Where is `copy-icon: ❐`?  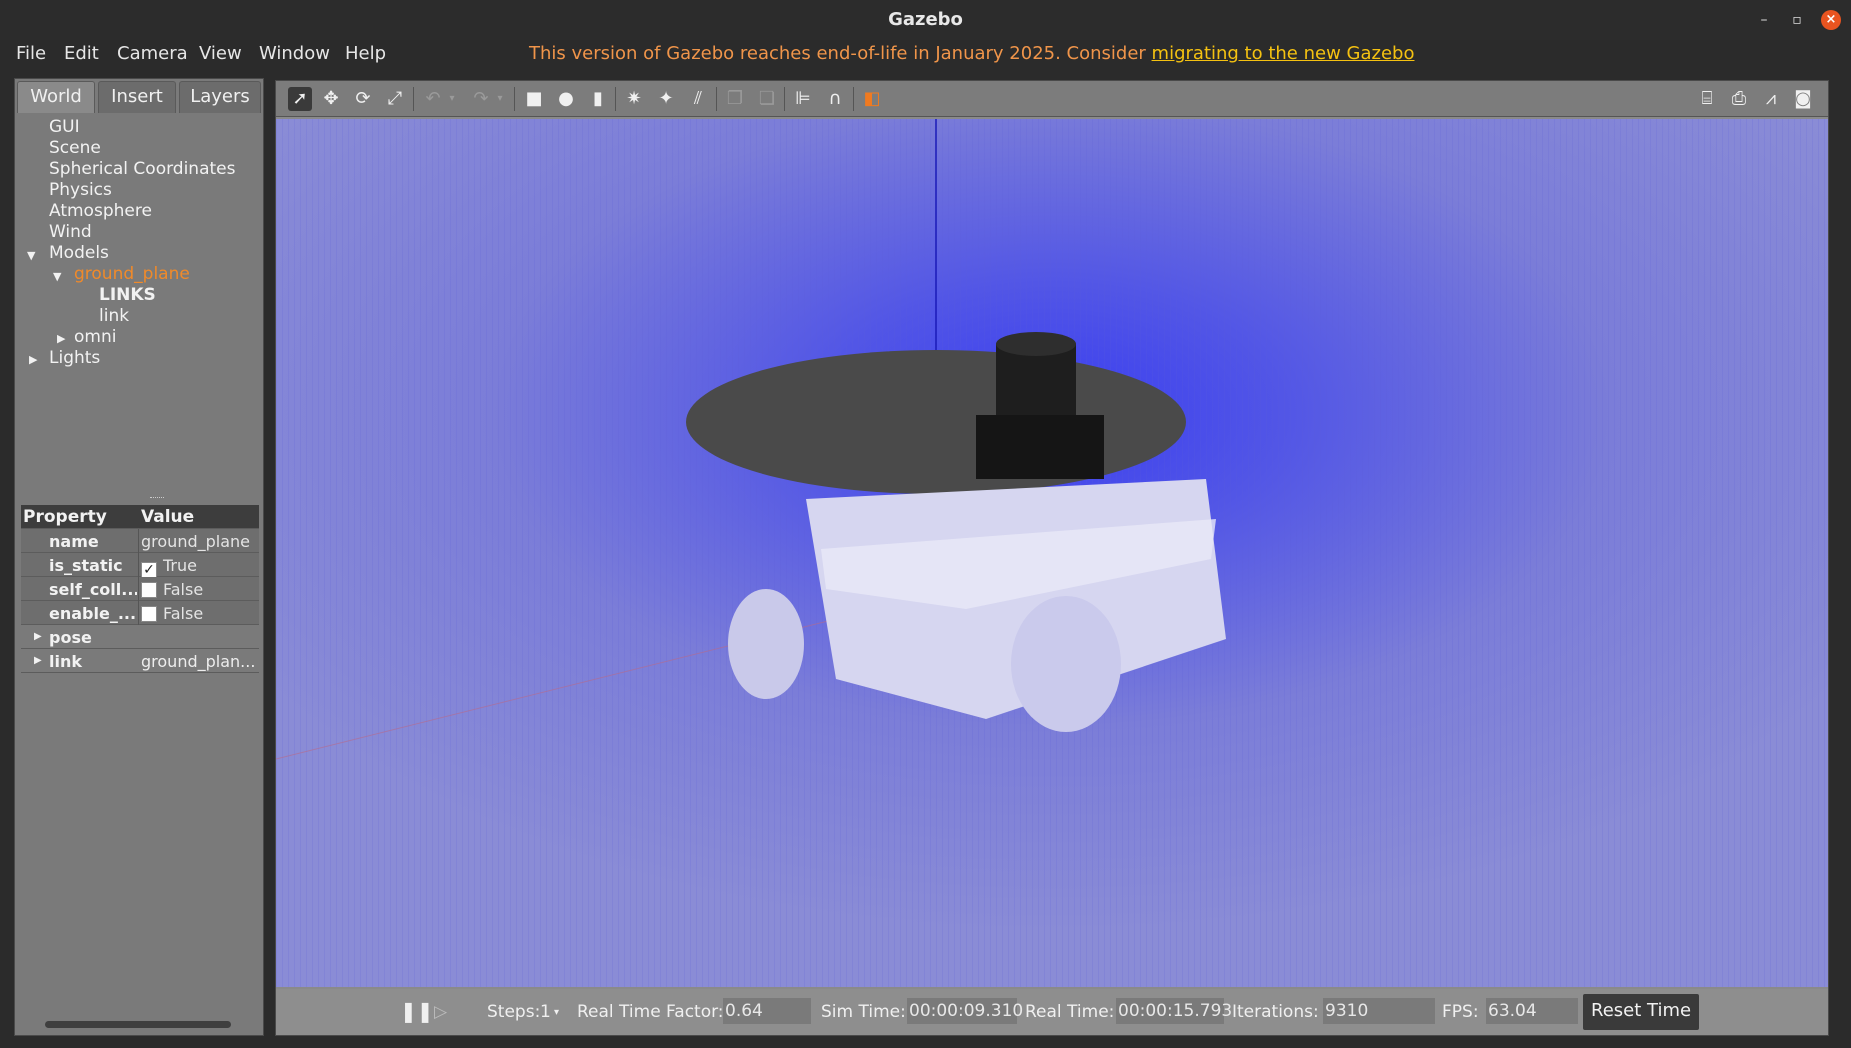
copy-icon: ❐ is located at coordinates (735, 99).